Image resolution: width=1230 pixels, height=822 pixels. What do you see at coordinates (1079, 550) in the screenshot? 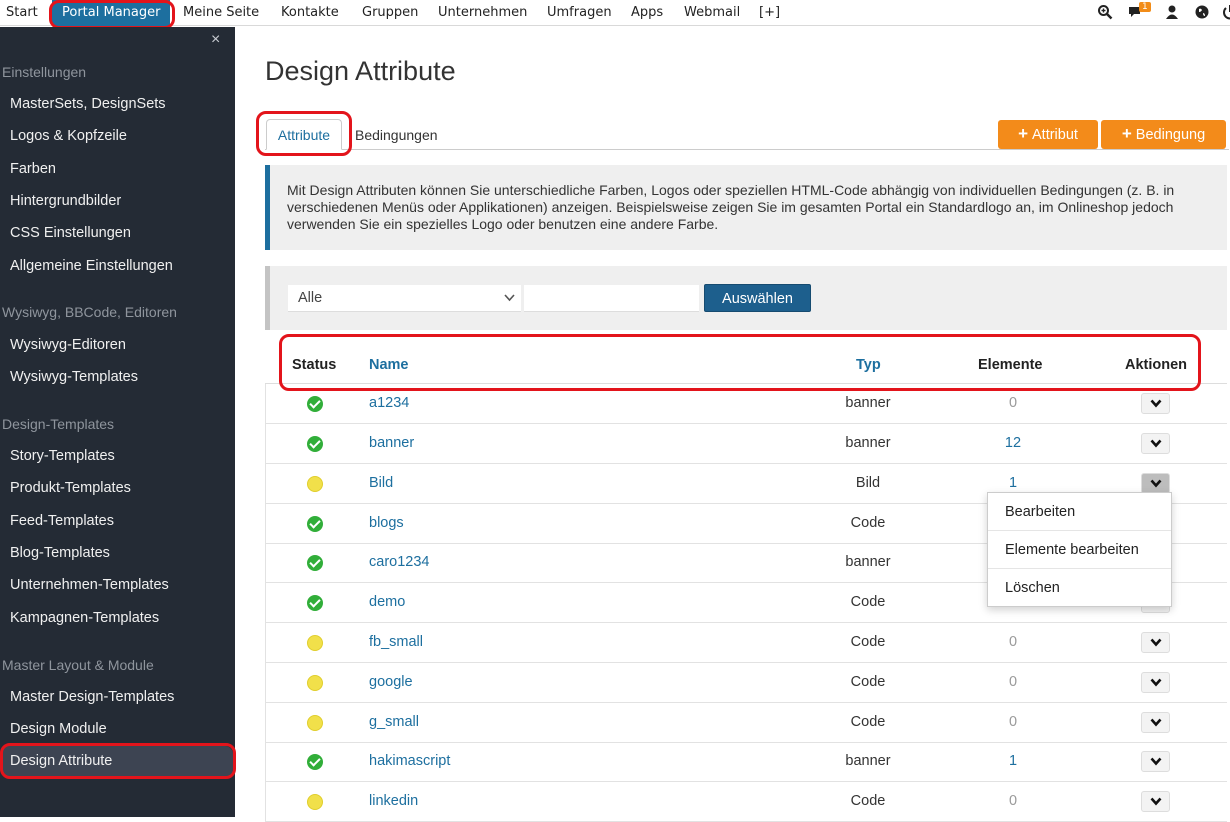
I see `menu-item-elemente-bearbeiten: Elemente bearbeiten` at bounding box center [1079, 550].